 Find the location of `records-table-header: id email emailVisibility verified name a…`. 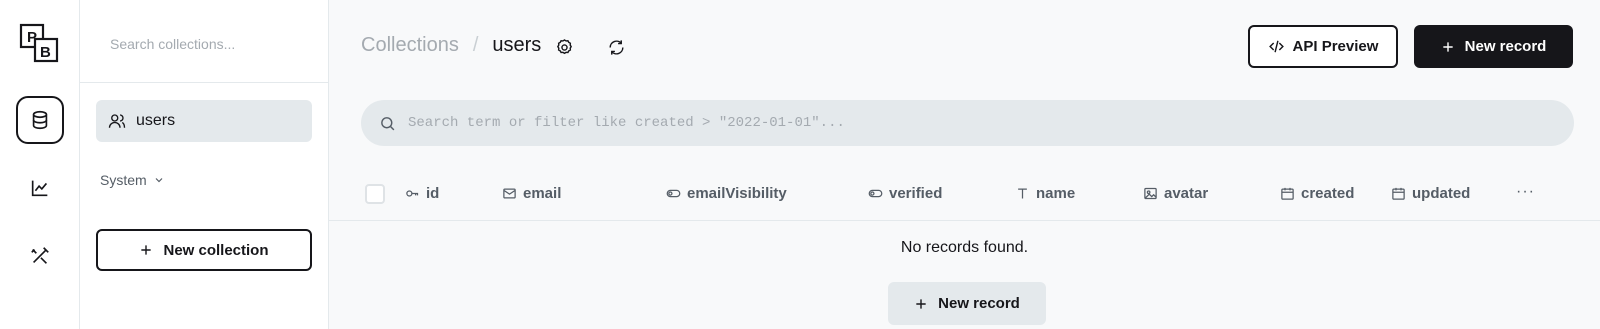

records-table-header: id email emailVisibility verified name a… is located at coordinates (964, 195).